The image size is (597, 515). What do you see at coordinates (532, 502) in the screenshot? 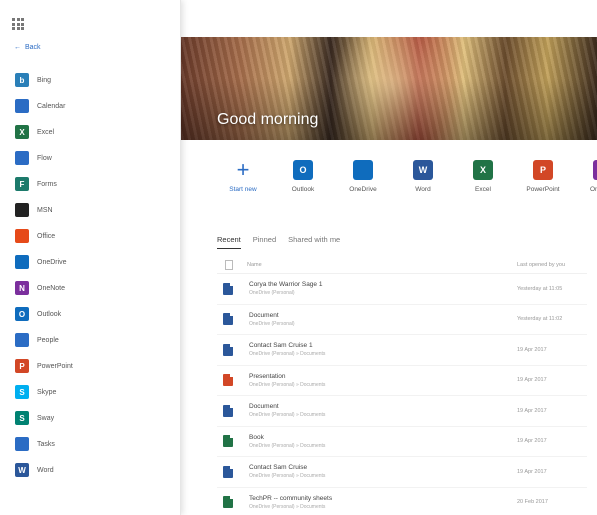
I see `document-last-opened: 20 Feb 2017` at bounding box center [532, 502].